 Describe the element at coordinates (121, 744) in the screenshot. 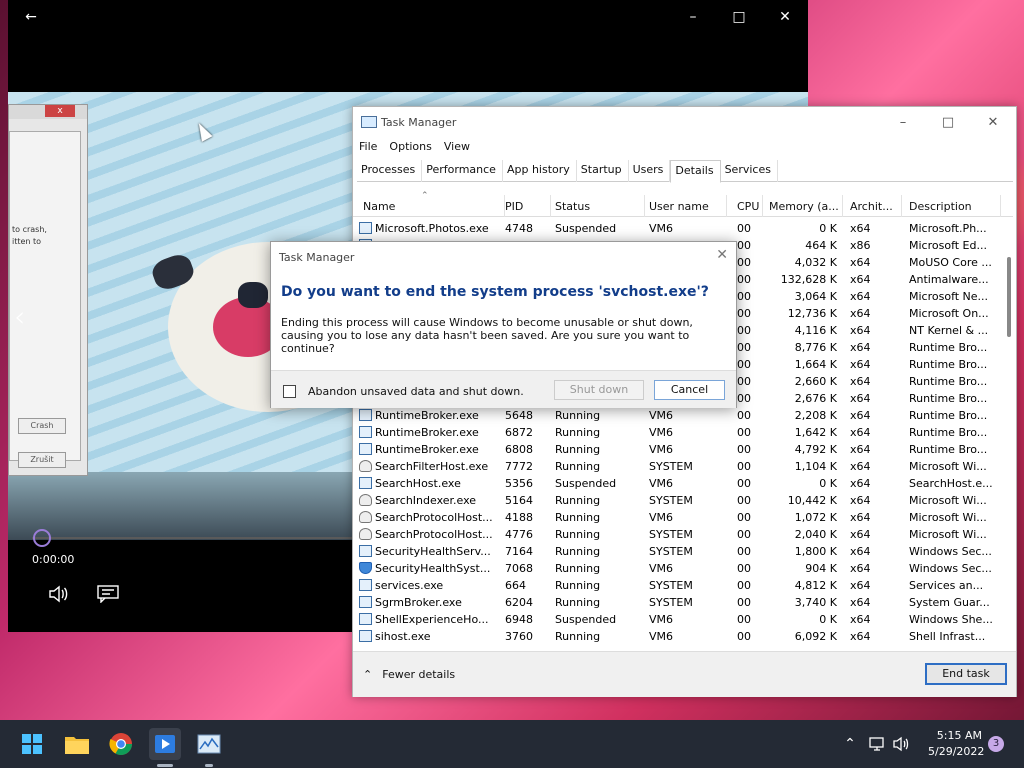

I see `chrome-icon` at that location.